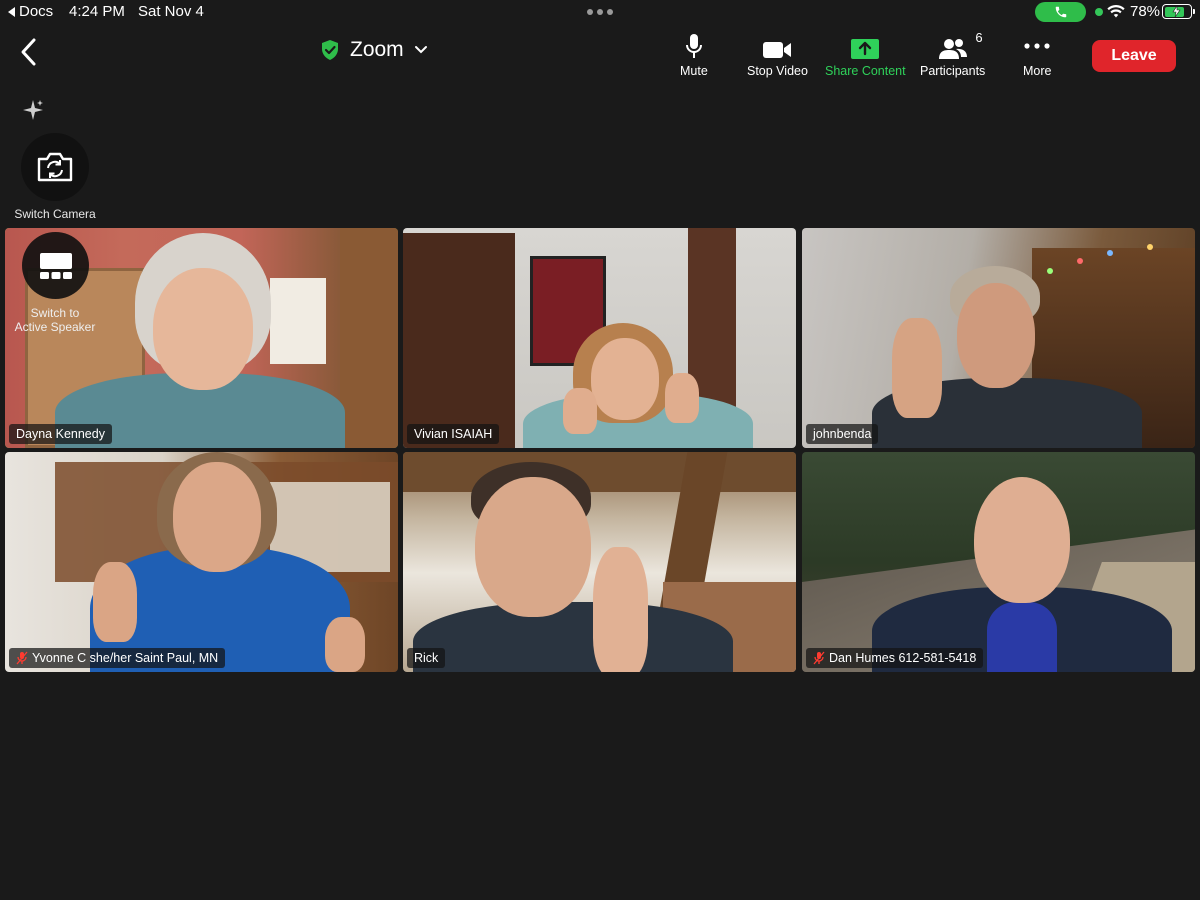 Image resolution: width=1200 pixels, height=900 pixels. I want to click on switch-camera-button, so click(55, 167).